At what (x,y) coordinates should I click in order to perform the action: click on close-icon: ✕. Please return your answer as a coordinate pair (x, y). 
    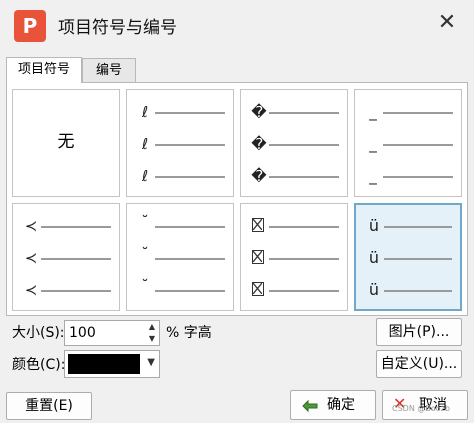
    Looking at the image, I should click on (447, 23).